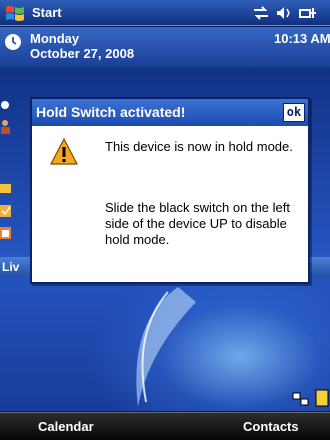  What do you see at coordinates (322, 398) in the screenshot?
I see `sync-icon` at bounding box center [322, 398].